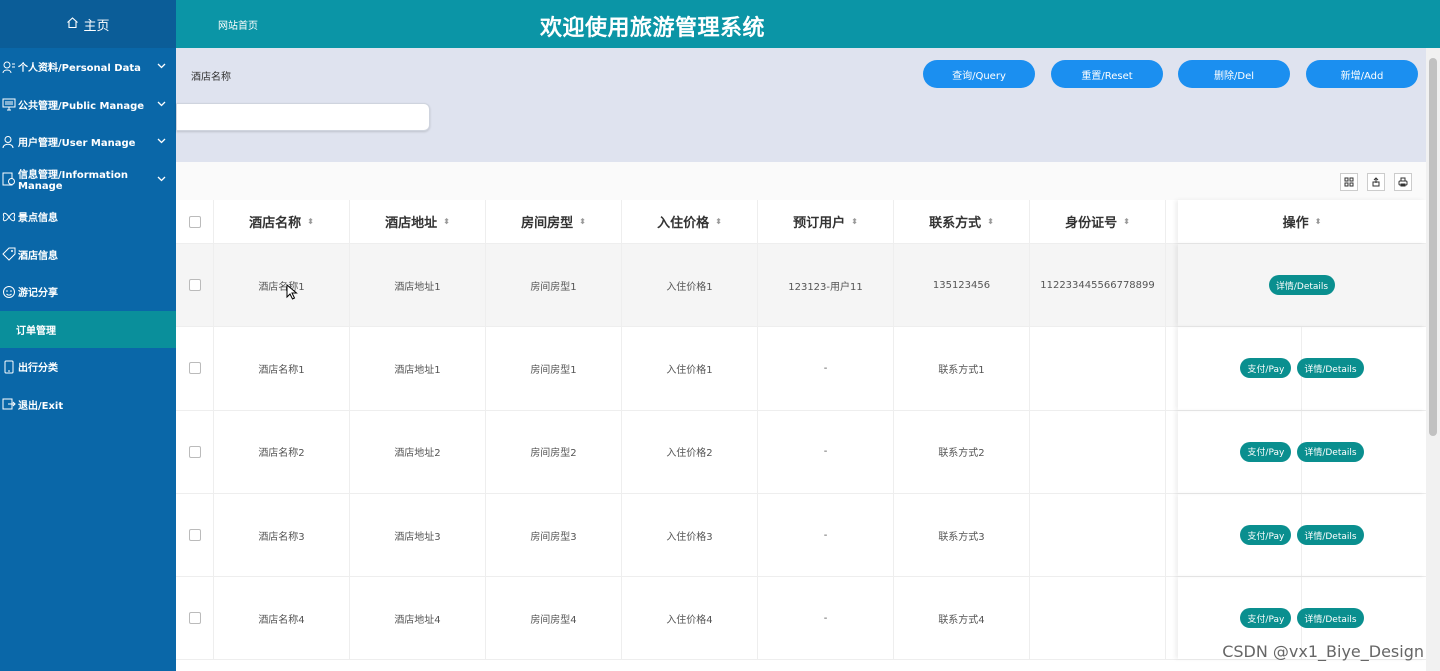 The image size is (1440, 671). What do you see at coordinates (826, 221) in the screenshot?
I see `column-header: 预订用户 ⬍` at bounding box center [826, 221].